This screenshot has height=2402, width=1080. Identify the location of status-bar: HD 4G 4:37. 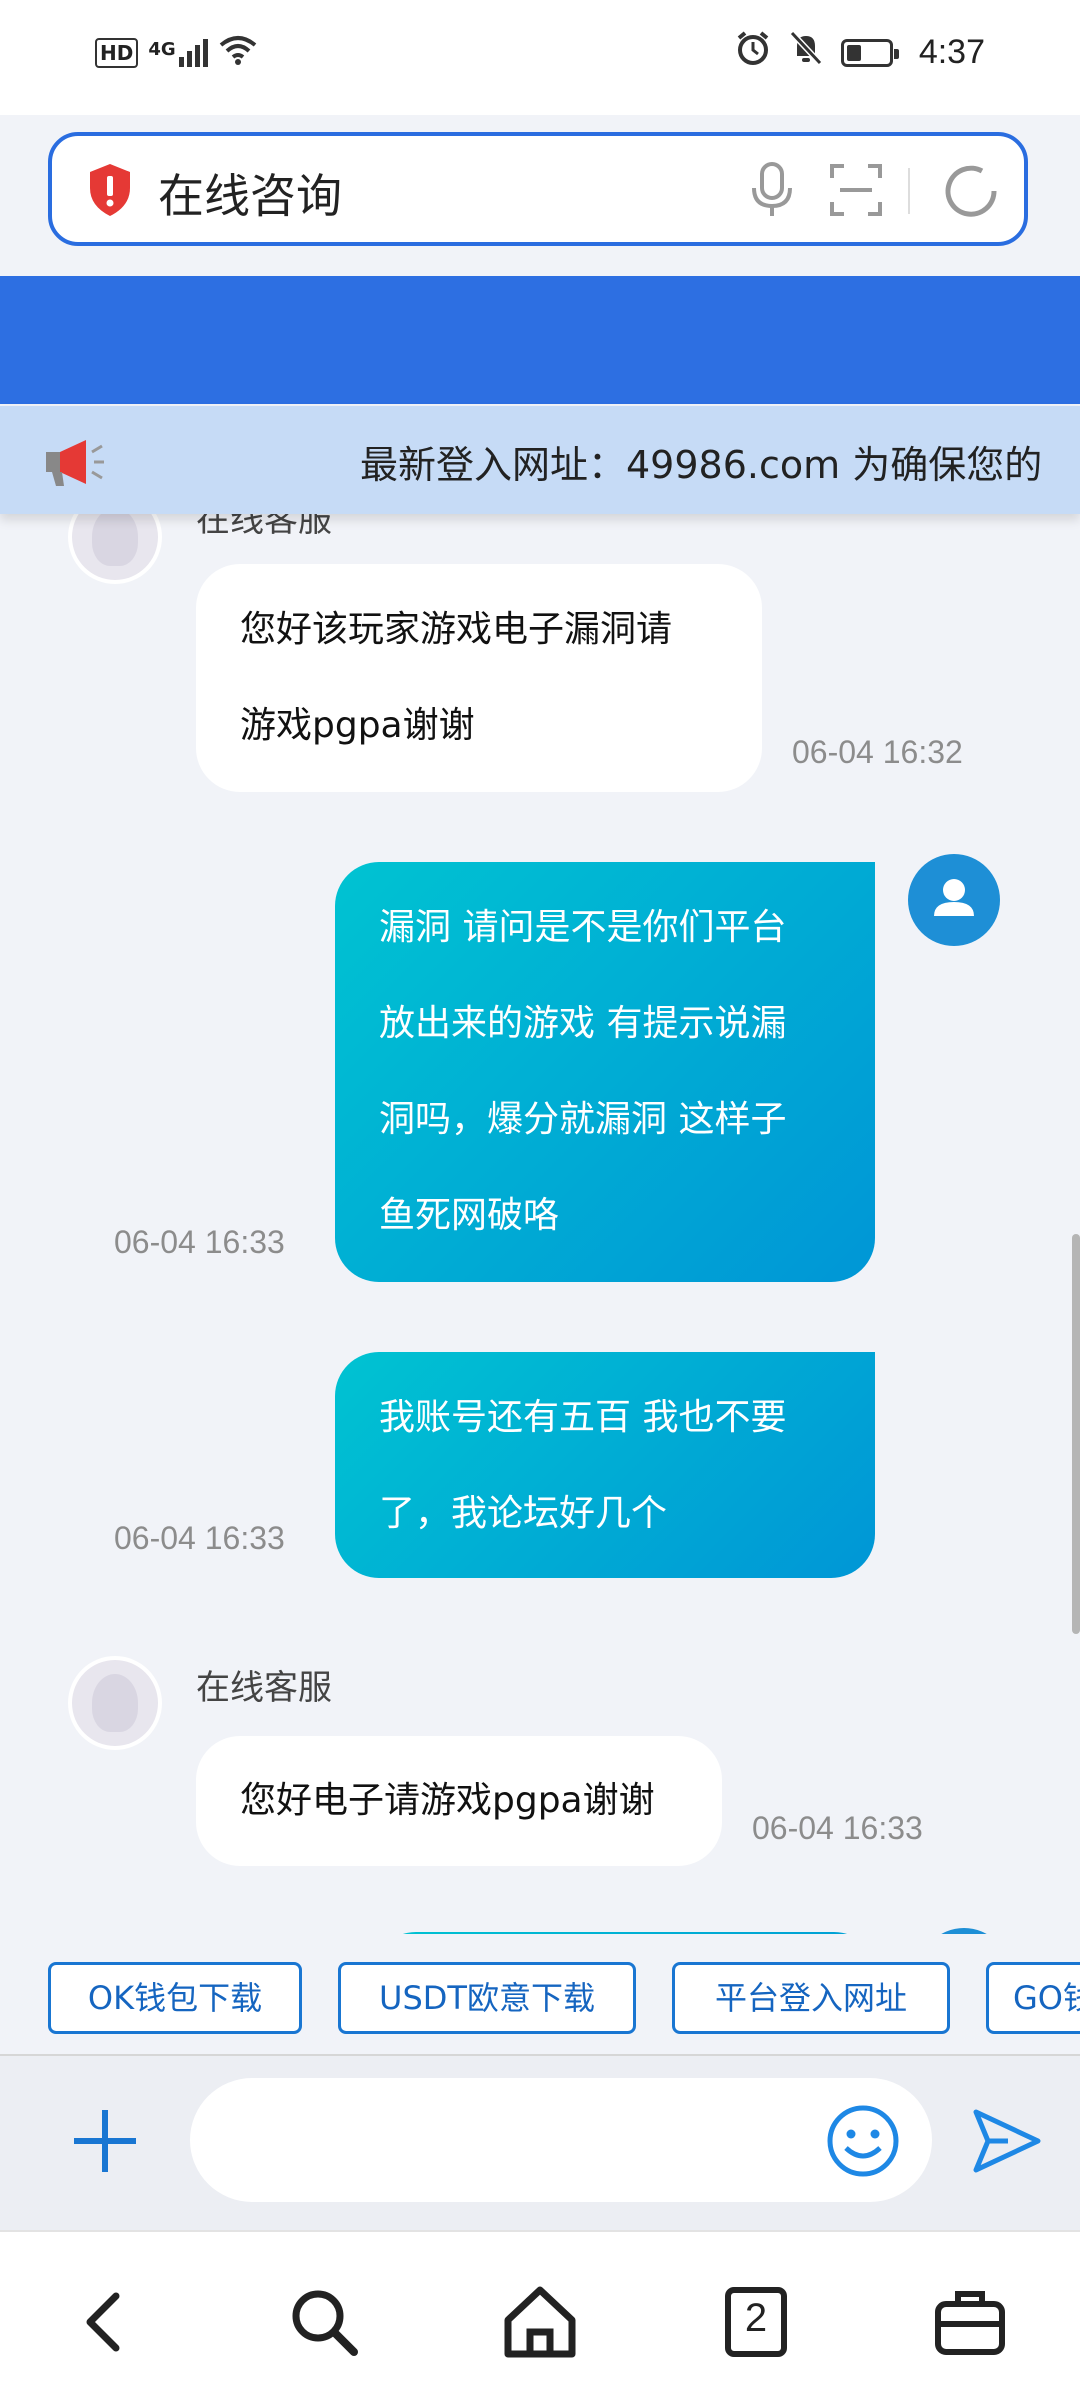
(540, 57).